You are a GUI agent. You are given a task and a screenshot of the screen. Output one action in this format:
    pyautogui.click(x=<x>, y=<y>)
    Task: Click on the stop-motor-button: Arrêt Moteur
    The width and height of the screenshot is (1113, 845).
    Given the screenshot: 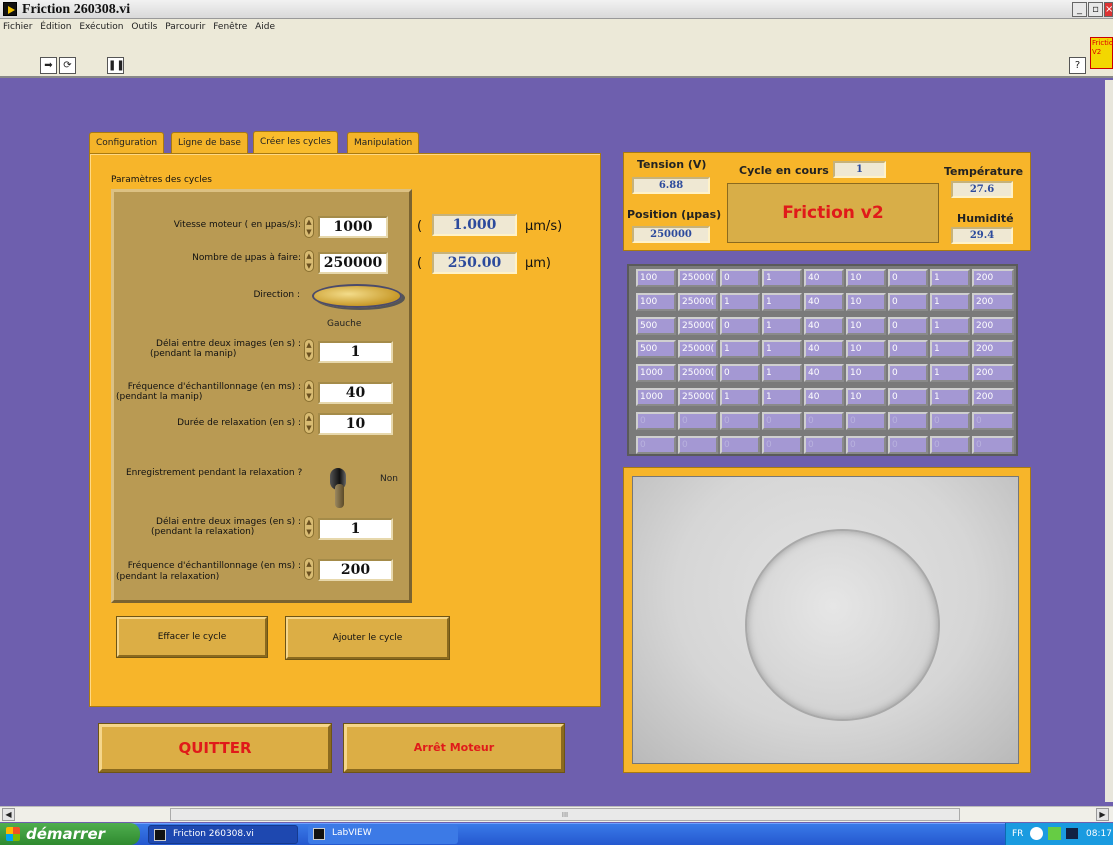 What is the action you would take?
    pyautogui.click(x=454, y=748)
    